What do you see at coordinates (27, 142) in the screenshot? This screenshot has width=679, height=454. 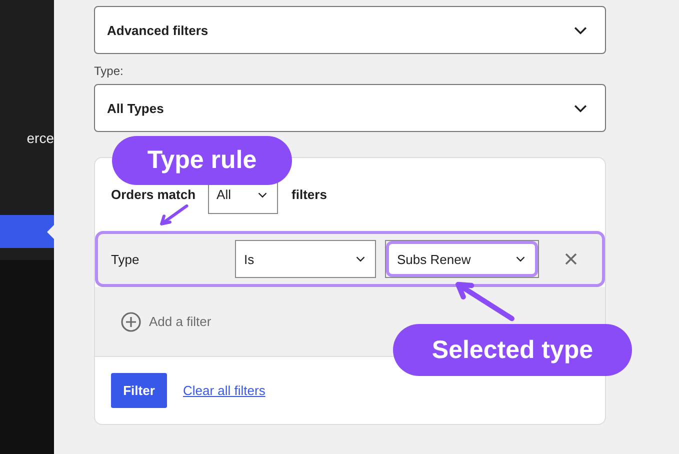 I see `sidebar-item: erce` at bounding box center [27, 142].